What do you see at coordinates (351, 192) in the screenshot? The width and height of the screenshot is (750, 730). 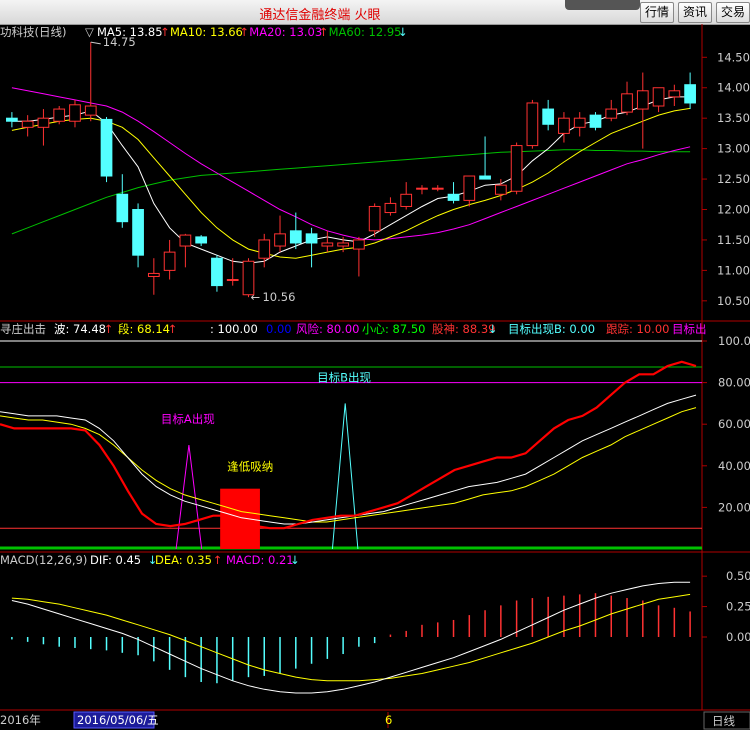 I see `ma60-line` at bounding box center [351, 192].